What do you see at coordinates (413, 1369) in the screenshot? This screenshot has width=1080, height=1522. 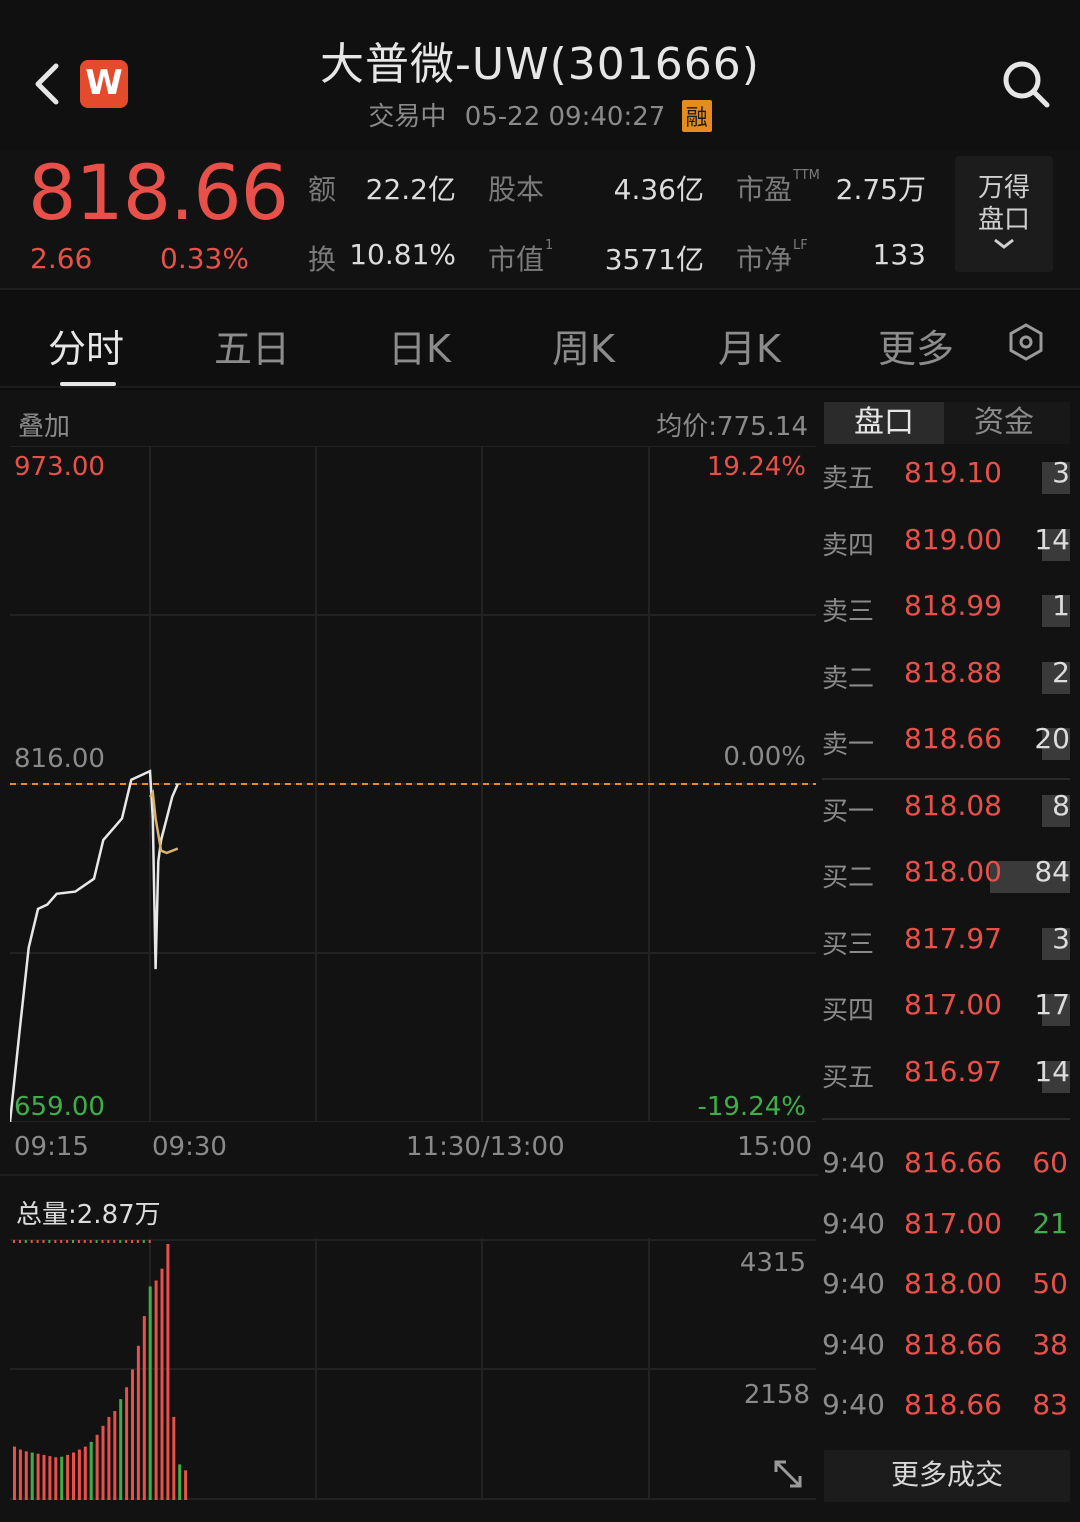 I see `volume-chart` at bounding box center [413, 1369].